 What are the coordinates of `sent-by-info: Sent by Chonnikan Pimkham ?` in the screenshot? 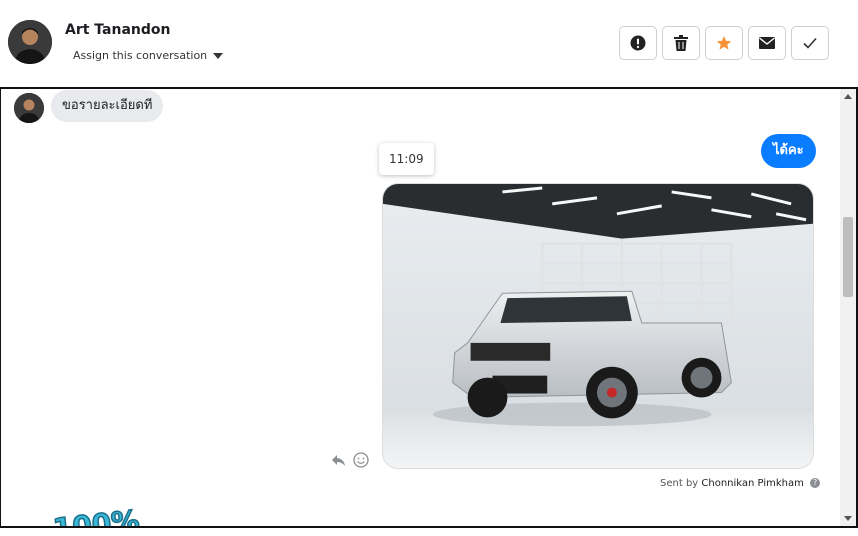 It's located at (740, 483).